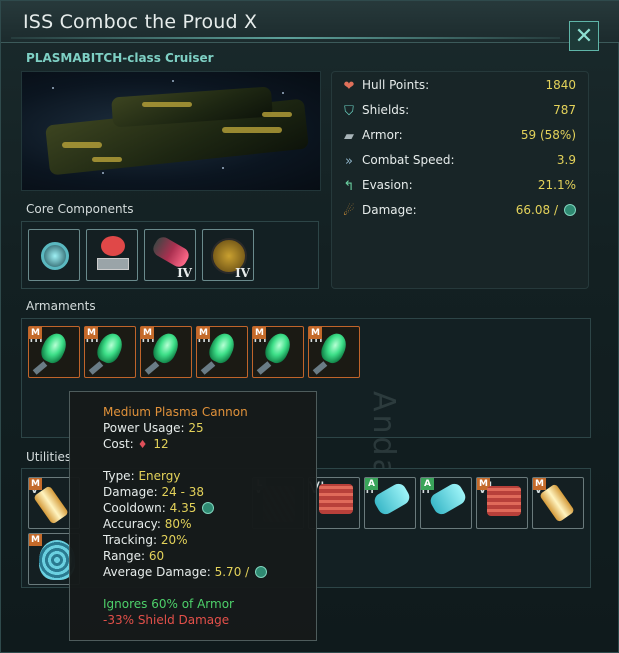 The image size is (619, 653). I want to click on ship-portrait, so click(171, 131).